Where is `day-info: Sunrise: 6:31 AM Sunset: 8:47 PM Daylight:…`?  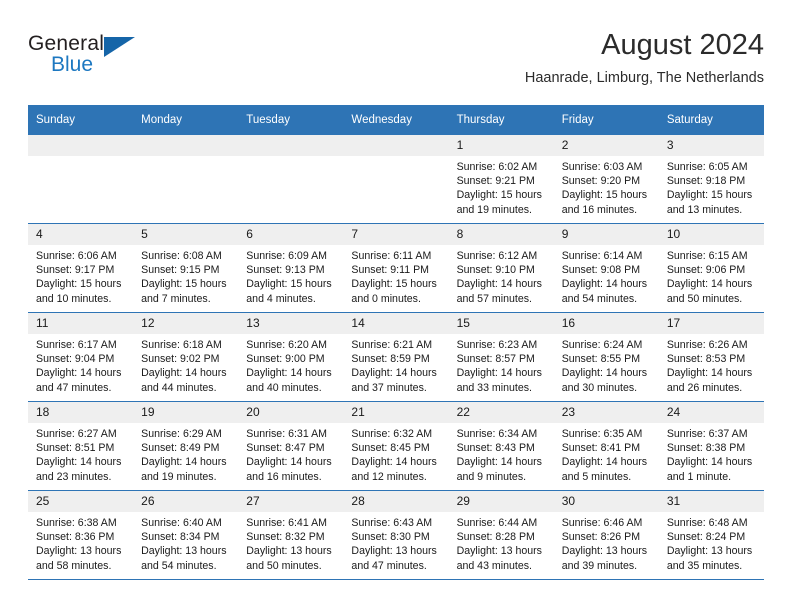 day-info: Sunrise: 6:31 AM Sunset: 8:47 PM Daylight:… is located at coordinates (290, 453).